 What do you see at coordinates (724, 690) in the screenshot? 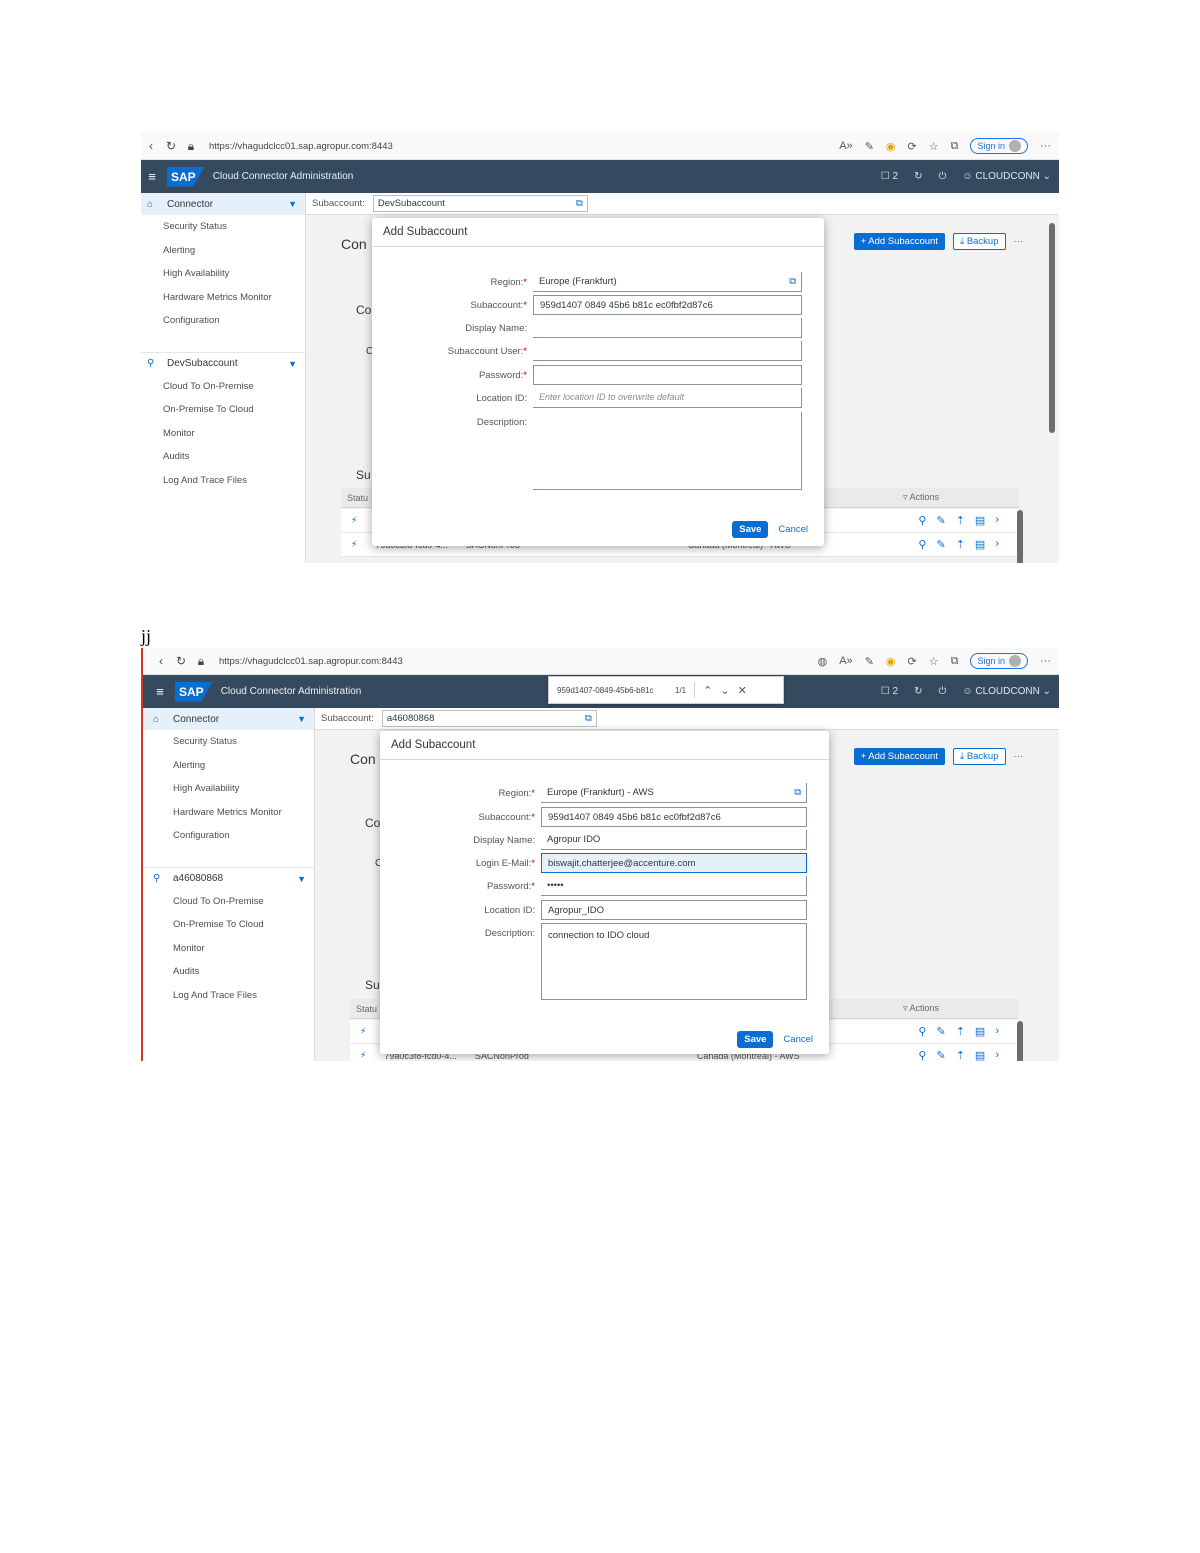
I see `chevron-down-icon: ⌄` at bounding box center [724, 690].